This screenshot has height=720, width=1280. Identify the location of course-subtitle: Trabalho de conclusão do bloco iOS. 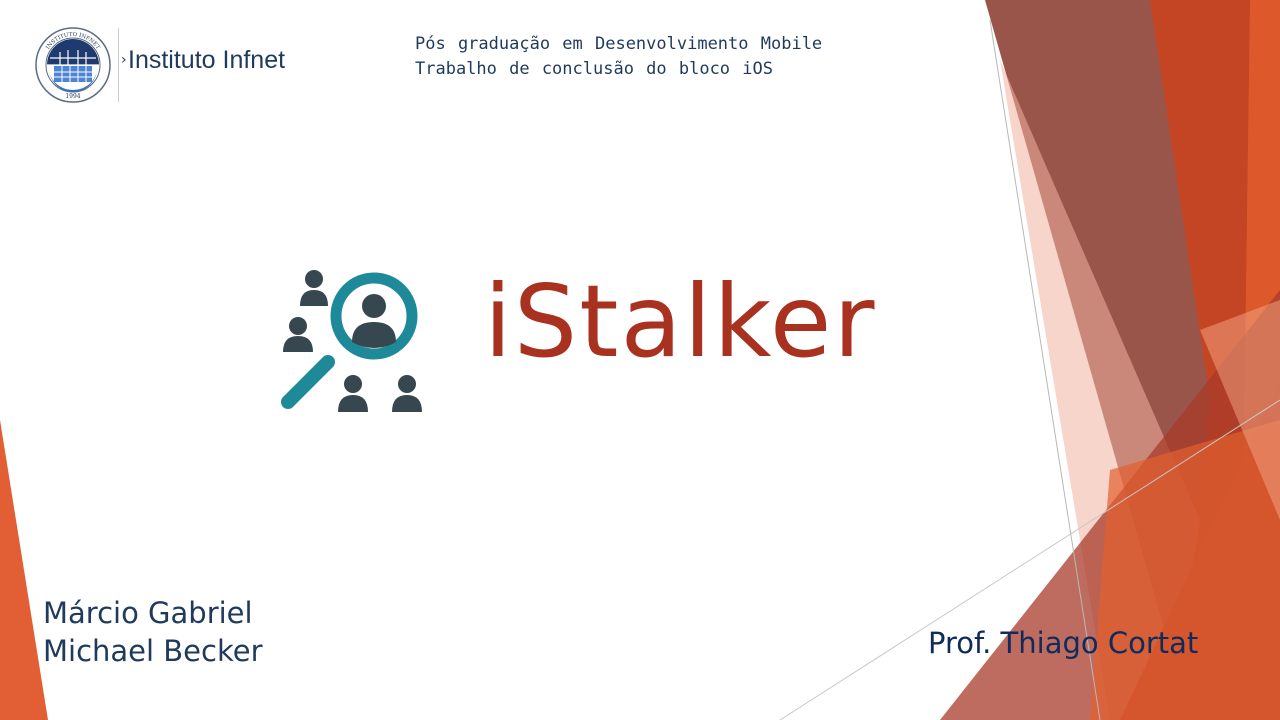
(594, 69).